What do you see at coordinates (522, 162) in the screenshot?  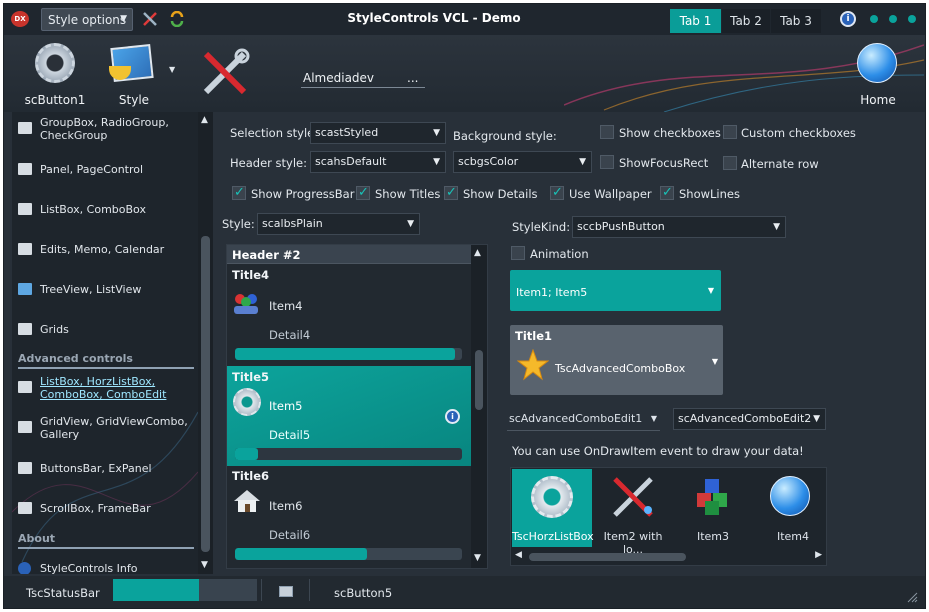 I see `background-style-combo: scbgsColor ▼` at bounding box center [522, 162].